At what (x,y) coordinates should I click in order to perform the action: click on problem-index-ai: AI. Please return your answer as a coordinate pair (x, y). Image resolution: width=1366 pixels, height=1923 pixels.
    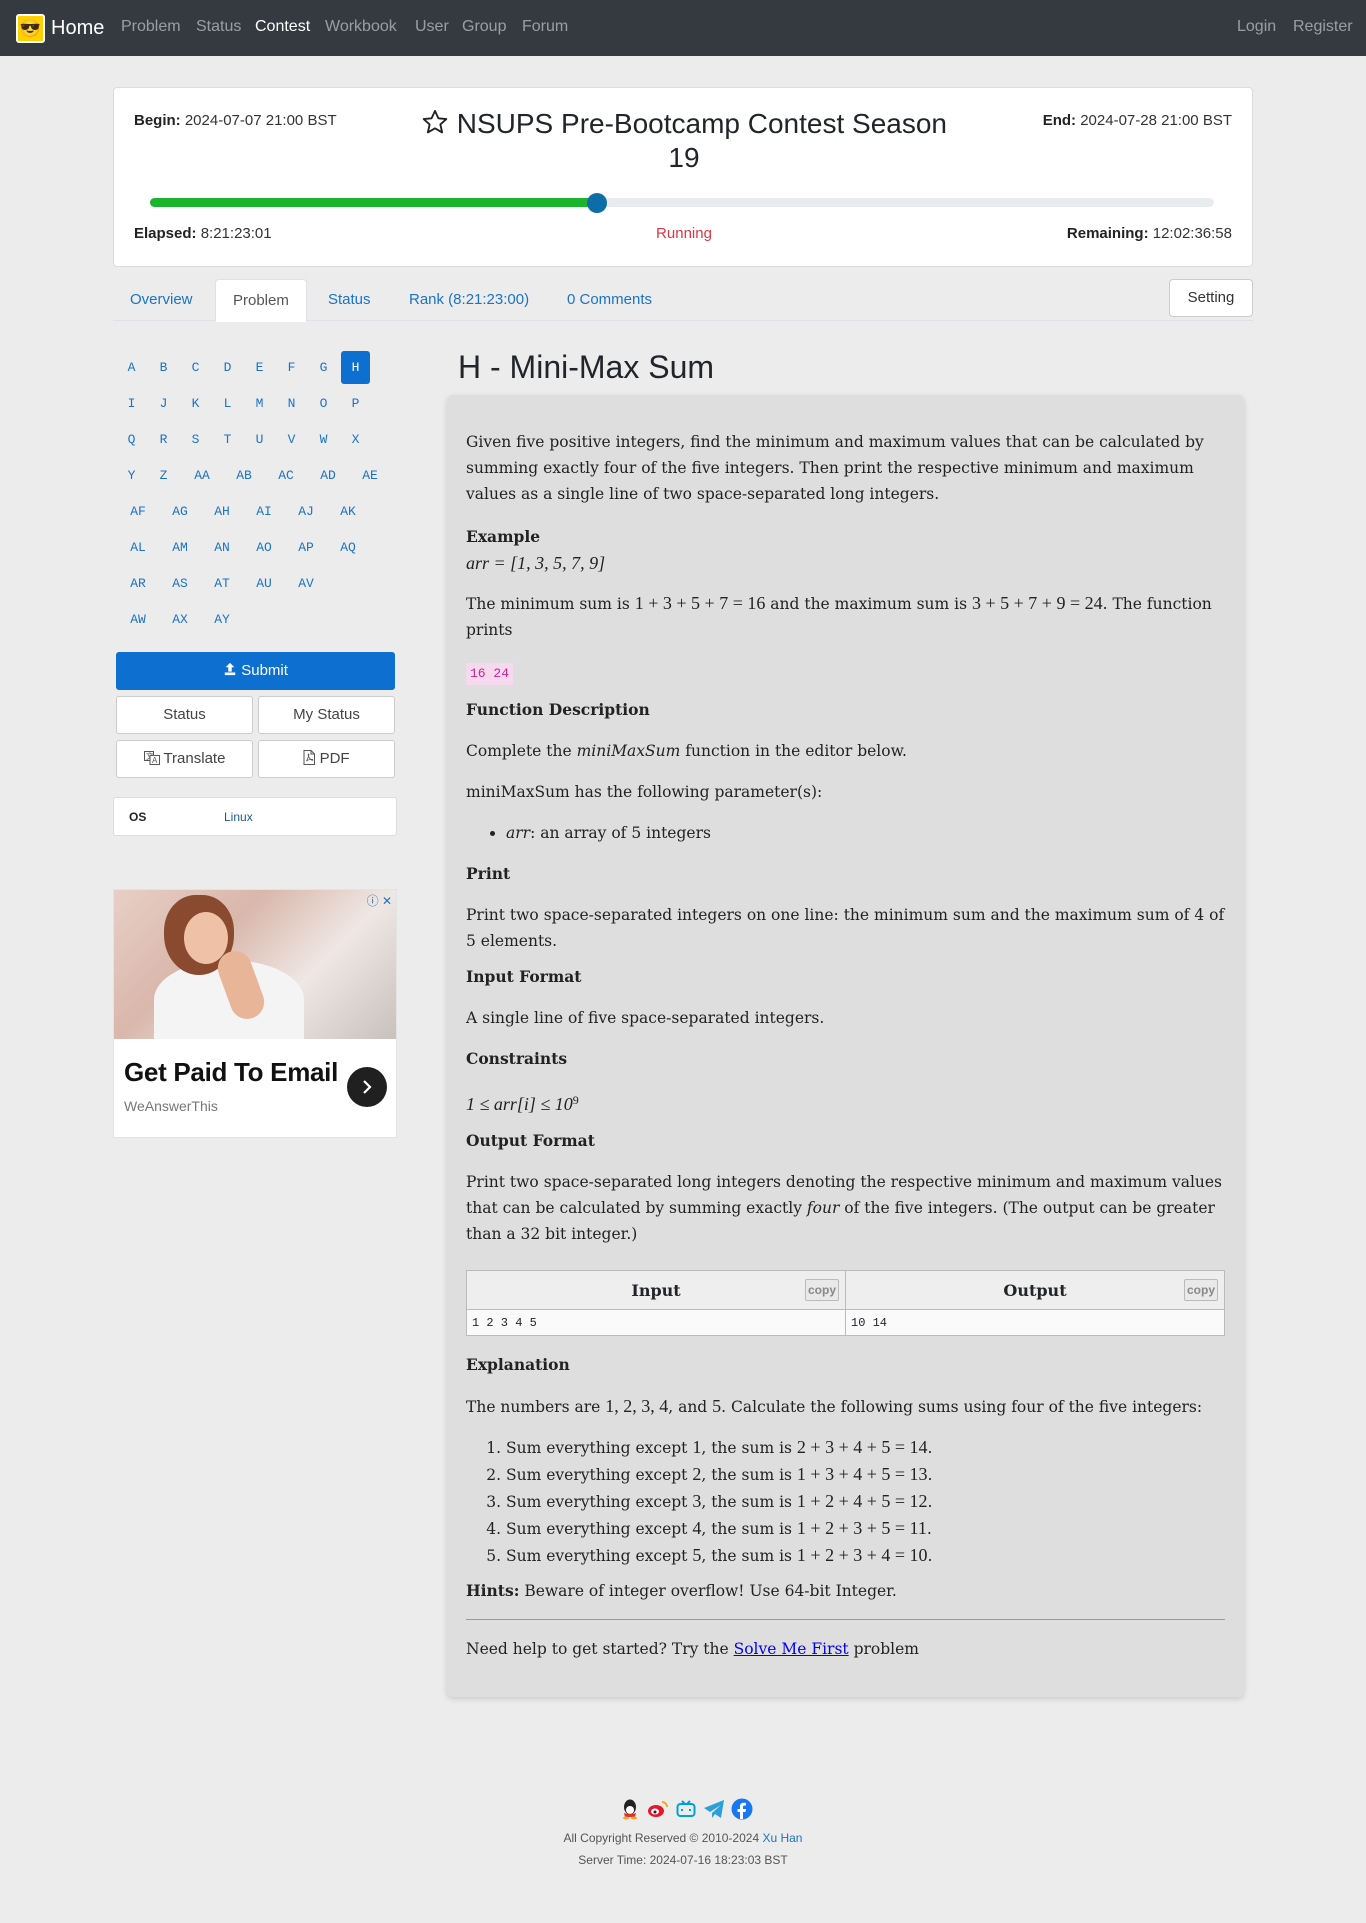
    Looking at the image, I should click on (264, 511).